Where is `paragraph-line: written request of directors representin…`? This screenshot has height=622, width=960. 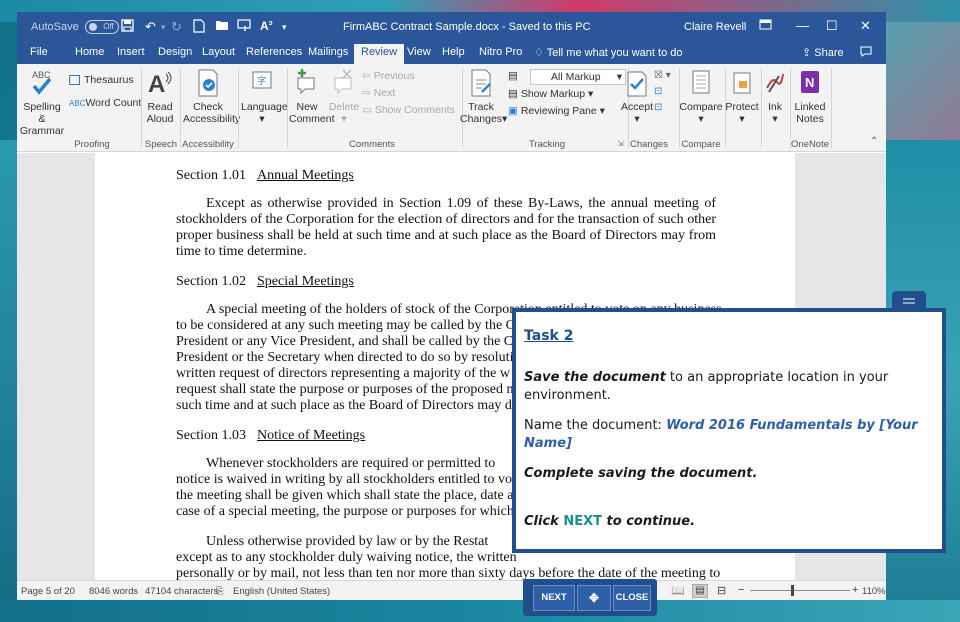 paragraph-line: written request of directors representin… is located at coordinates (343, 373).